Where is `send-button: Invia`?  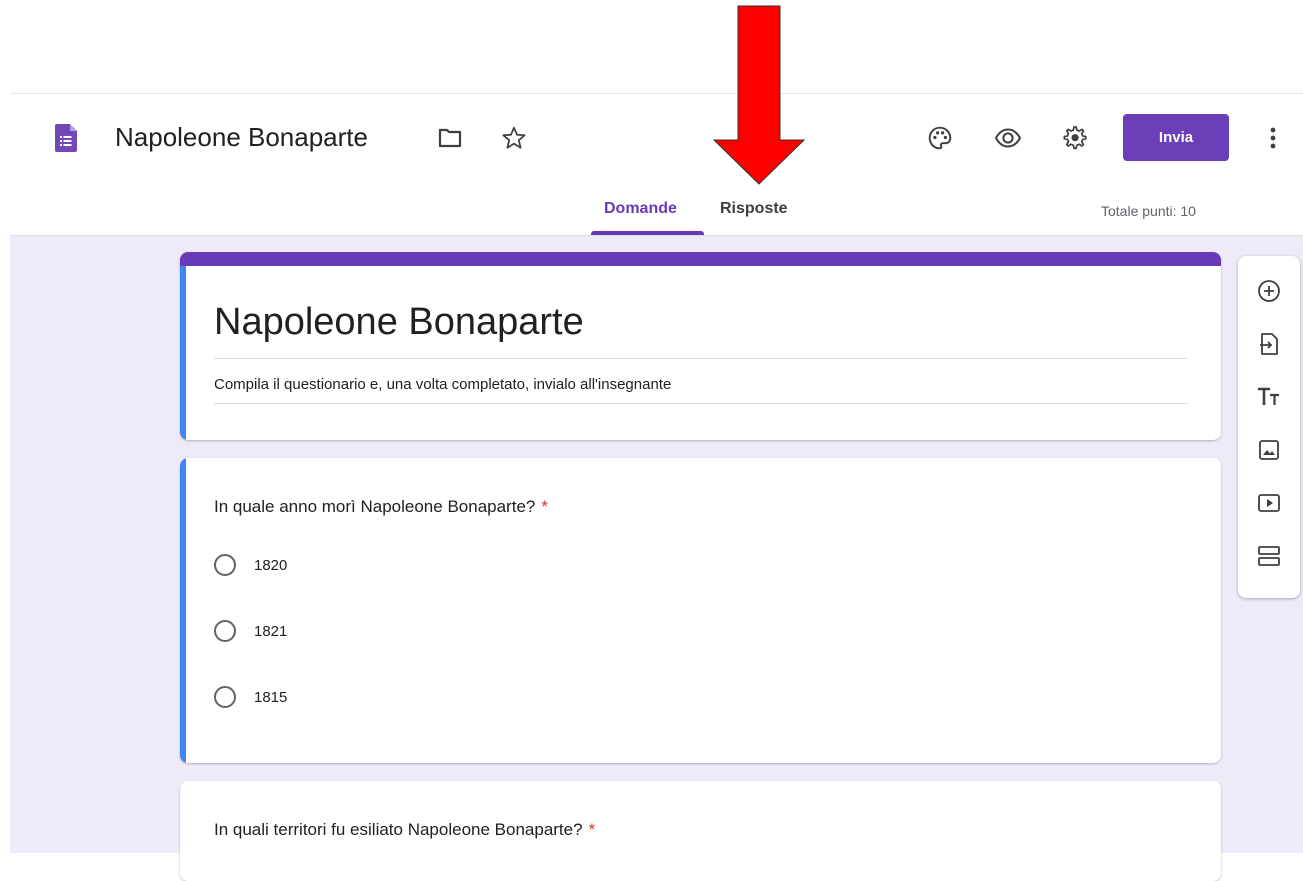
send-button: Invia is located at coordinates (1176, 137).